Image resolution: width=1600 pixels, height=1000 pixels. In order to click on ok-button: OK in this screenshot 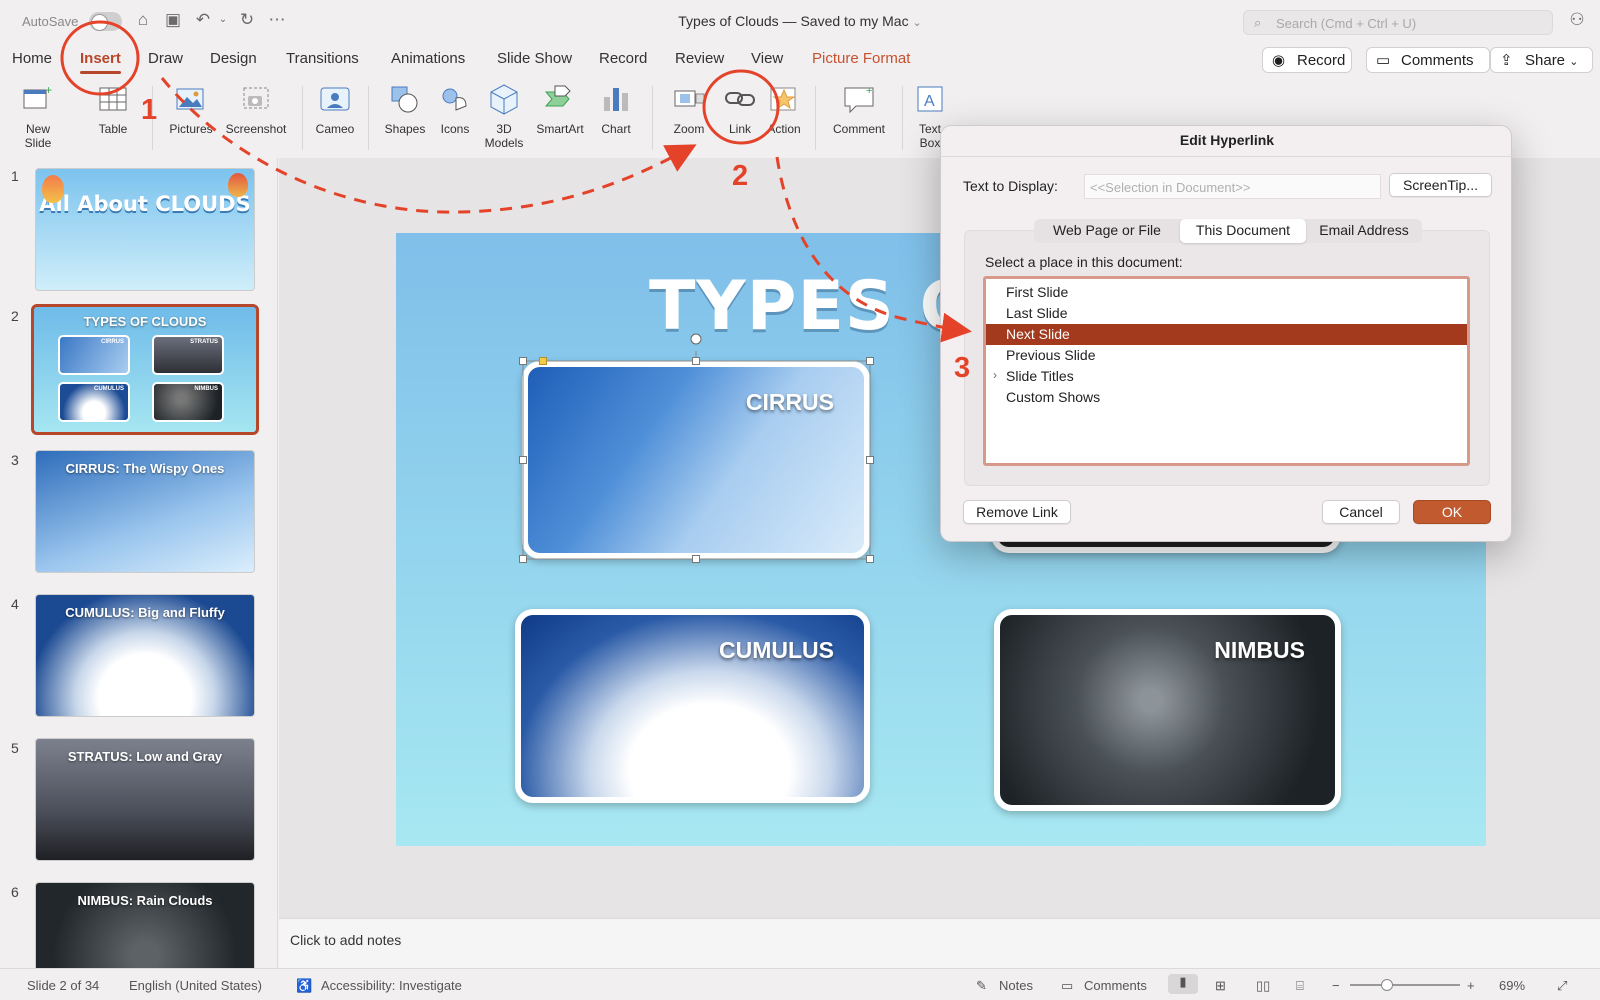, I will do `click(1452, 512)`.